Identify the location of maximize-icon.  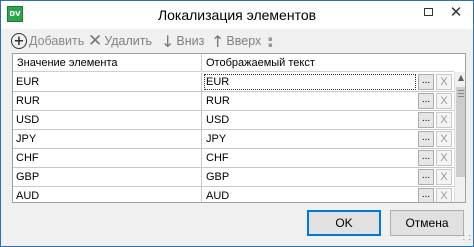
(428, 11).